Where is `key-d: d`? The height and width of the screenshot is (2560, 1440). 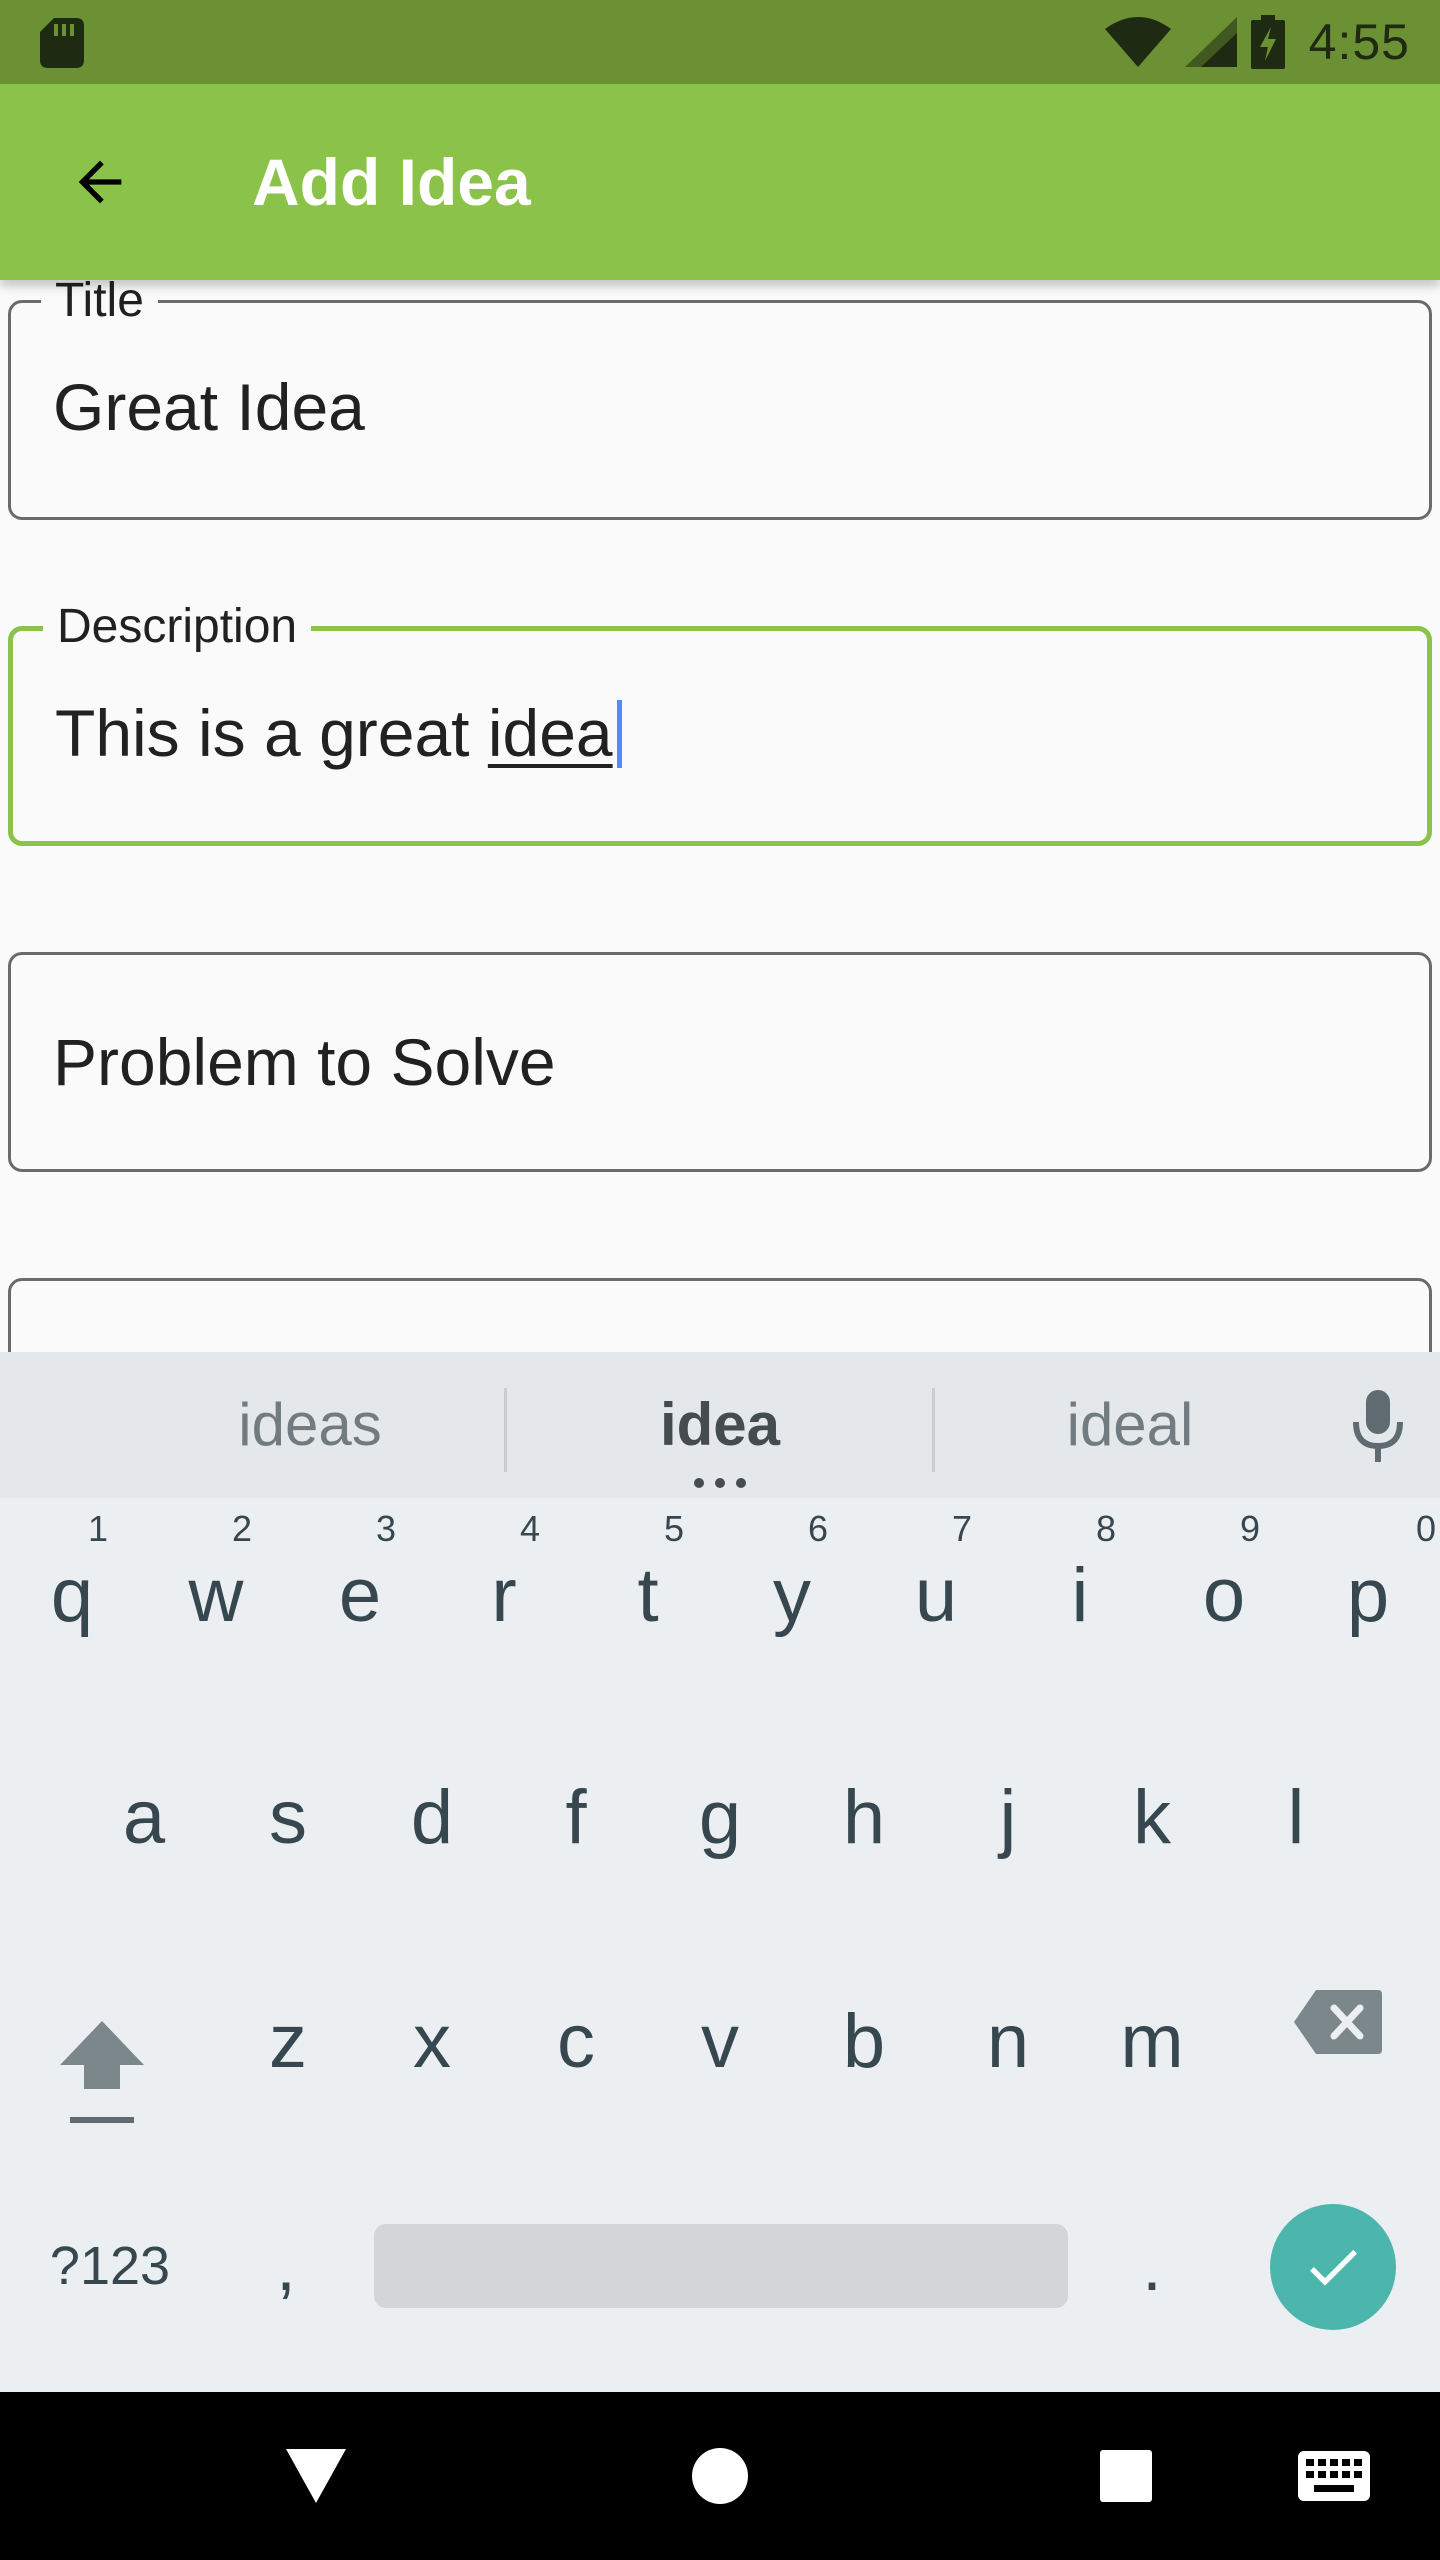
key-d: d is located at coordinates (432, 1813).